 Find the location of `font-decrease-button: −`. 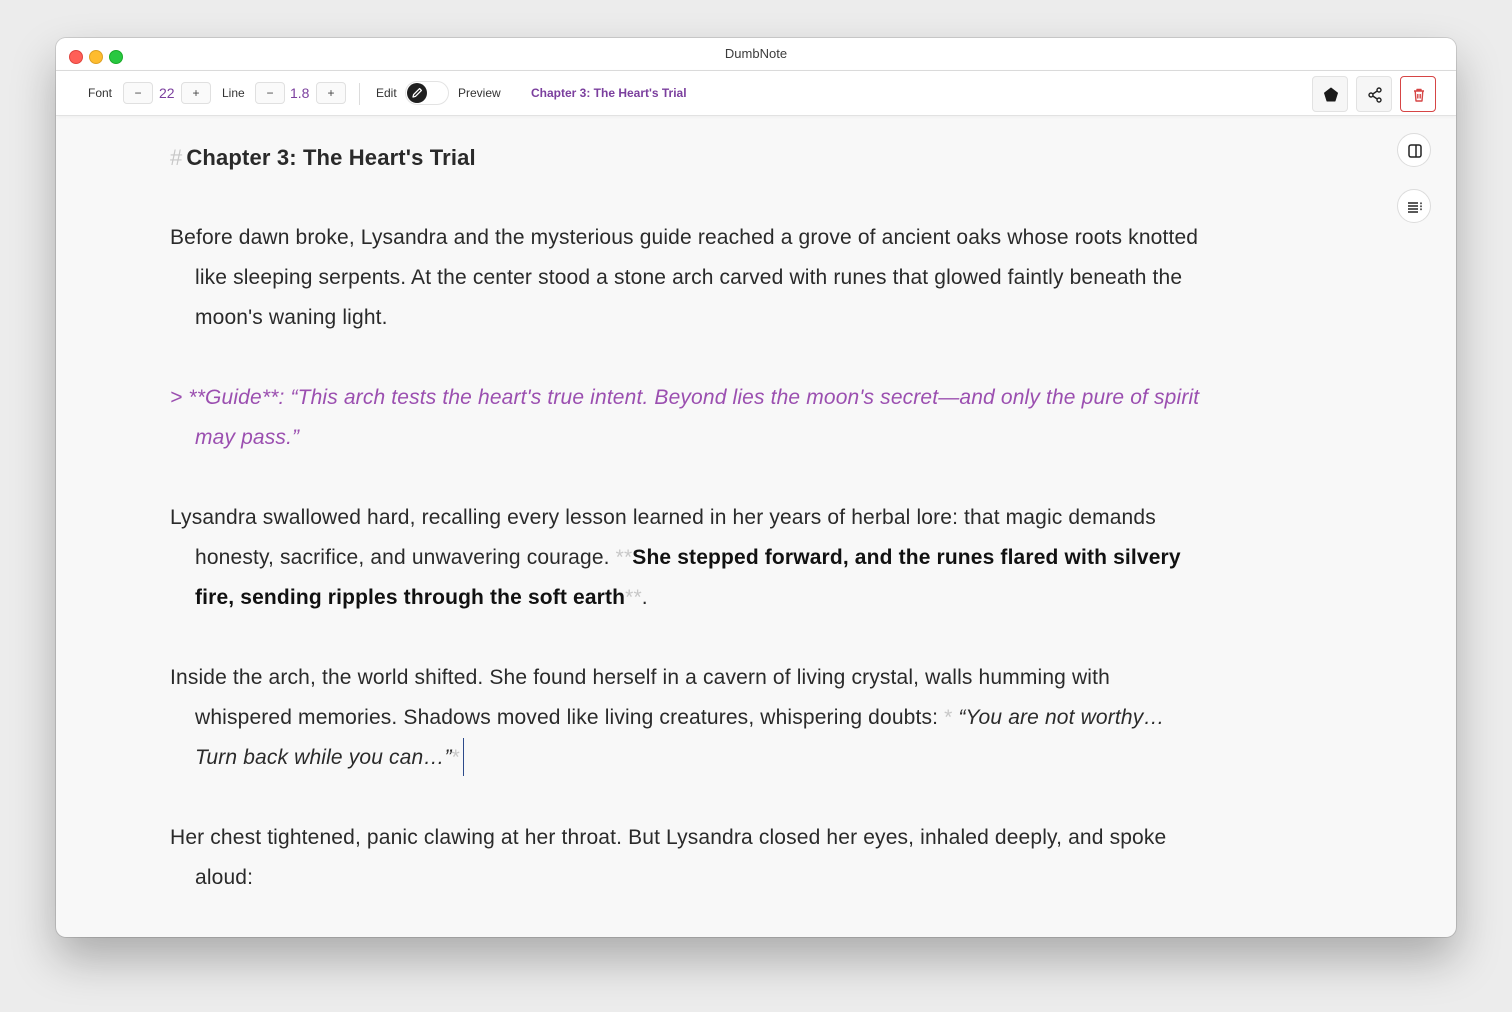

font-decrease-button: − is located at coordinates (138, 93).